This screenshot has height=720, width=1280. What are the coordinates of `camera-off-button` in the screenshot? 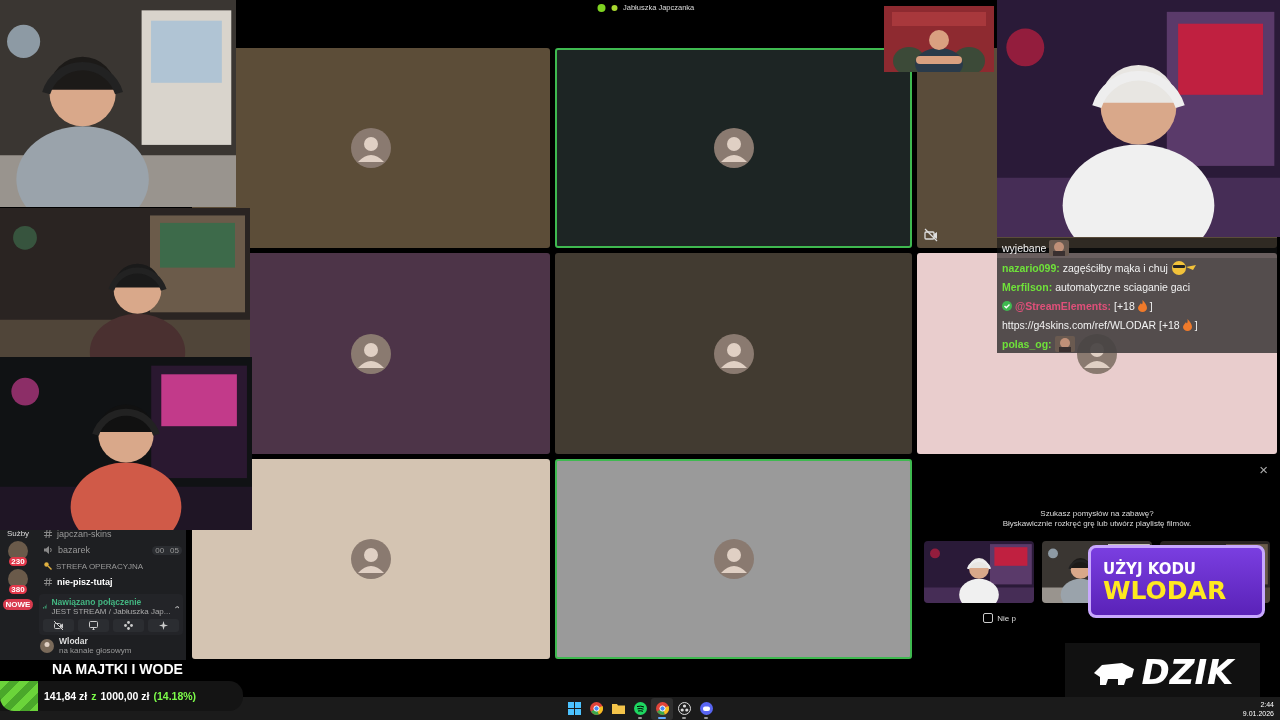 It's located at (58, 625).